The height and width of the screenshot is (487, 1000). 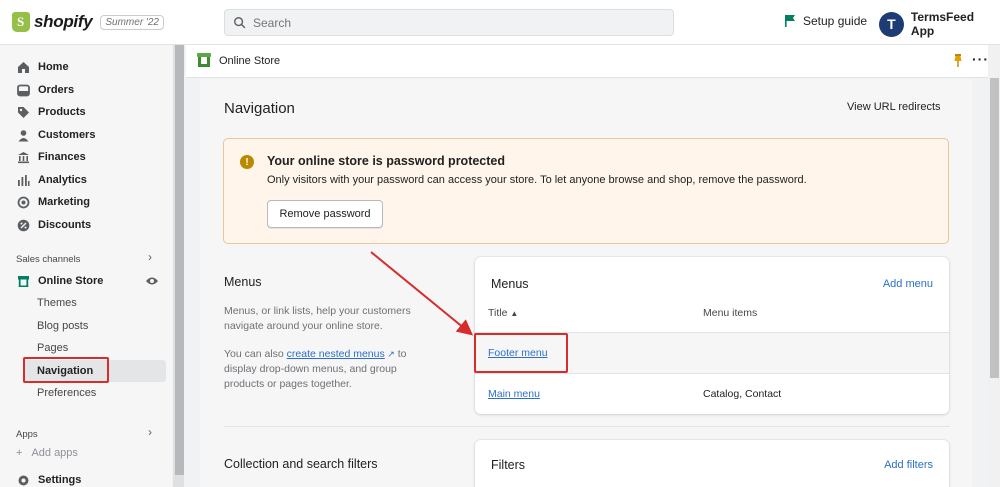 I want to click on filters-section-title: Collection and search filters, so click(x=301, y=464).